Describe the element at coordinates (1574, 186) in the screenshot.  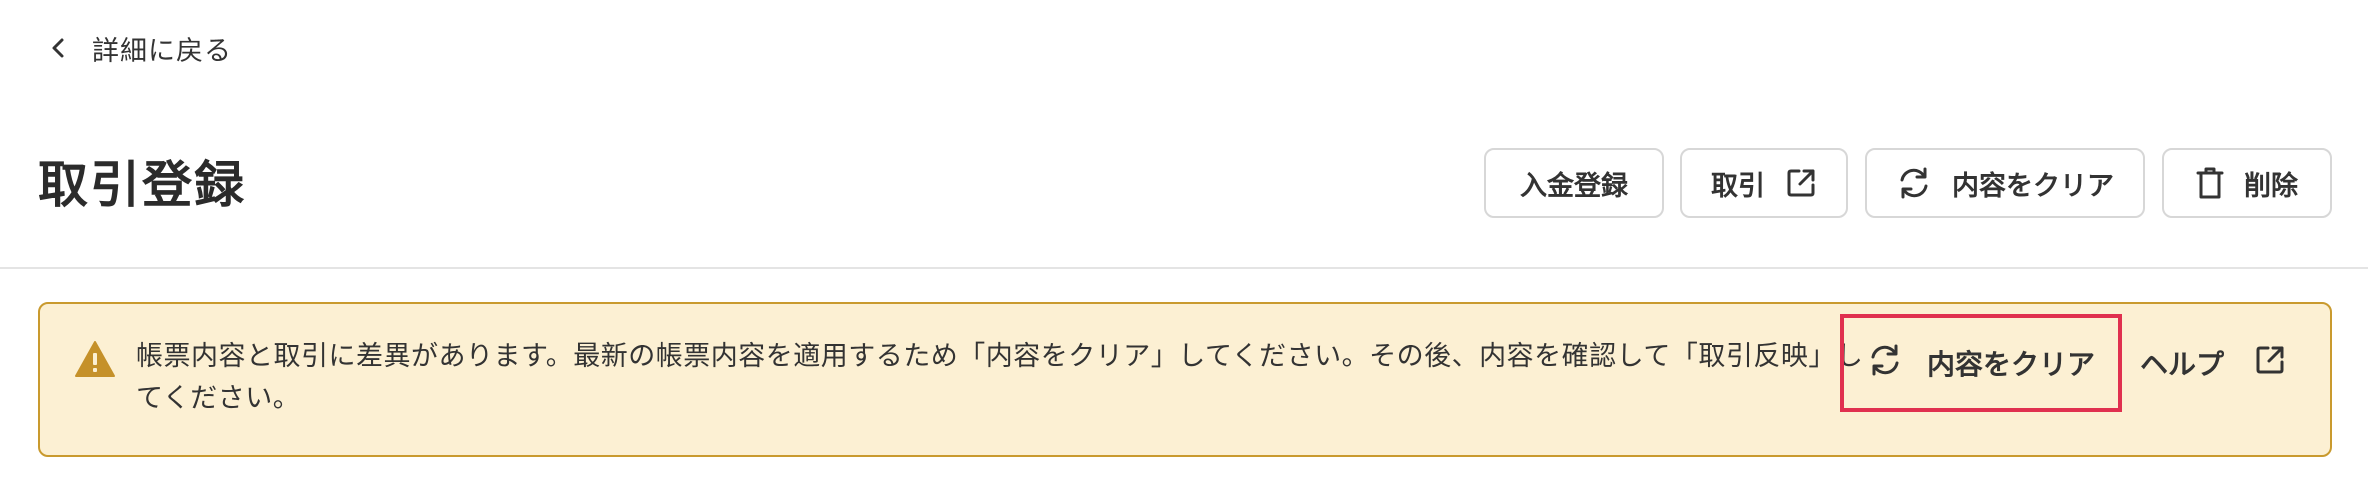
I see `deposit-register-label: 入金登録` at that location.